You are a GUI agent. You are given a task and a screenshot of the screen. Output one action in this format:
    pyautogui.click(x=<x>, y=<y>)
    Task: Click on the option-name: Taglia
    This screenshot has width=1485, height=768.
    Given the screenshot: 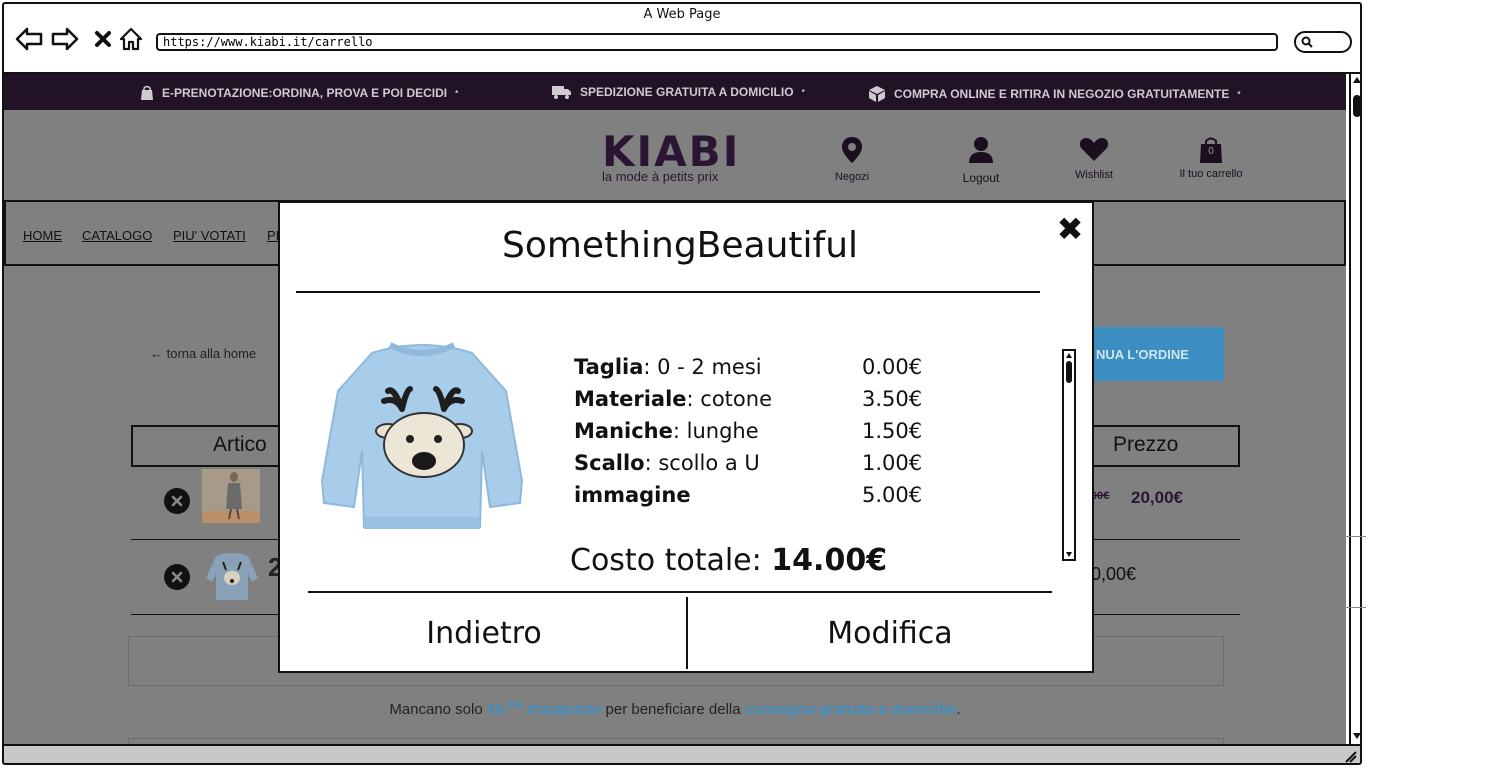 What is the action you would take?
    pyautogui.click(x=609, y=367)
    